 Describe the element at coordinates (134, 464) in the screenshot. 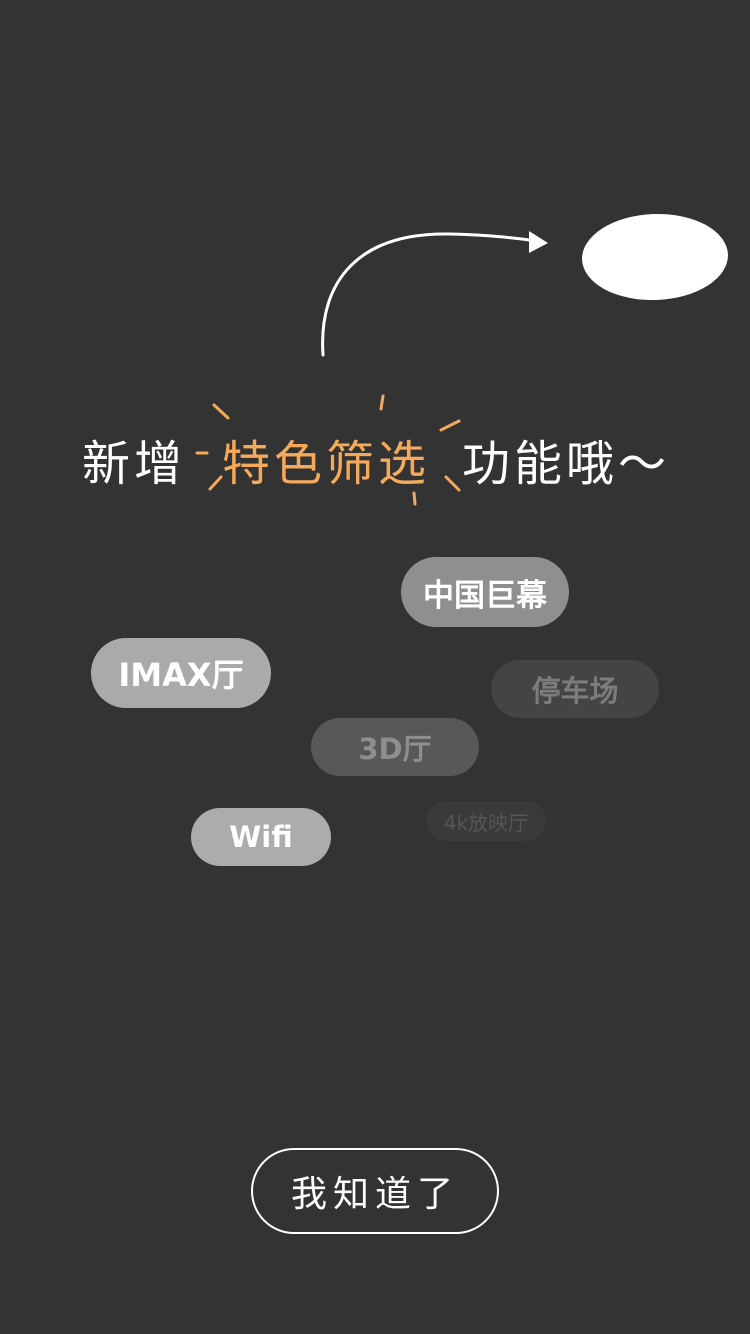

I see `headline-prefix: 新增` at that location.